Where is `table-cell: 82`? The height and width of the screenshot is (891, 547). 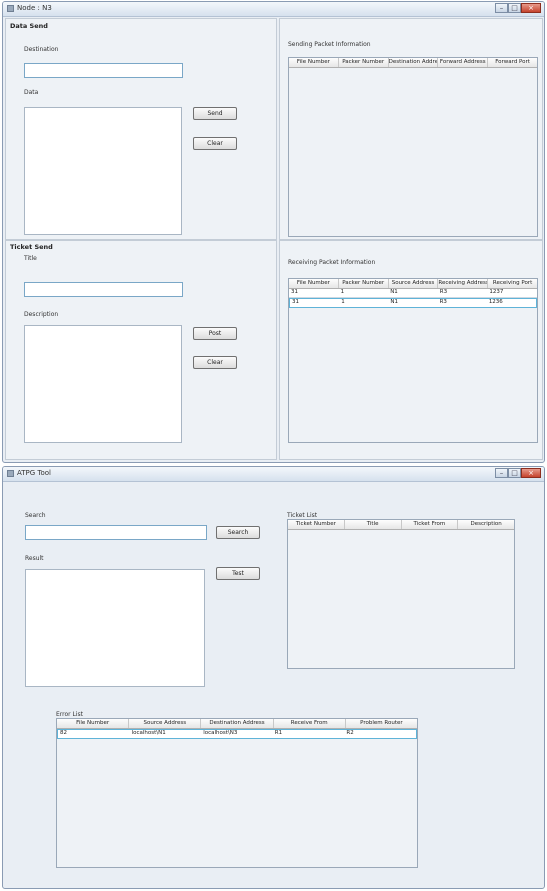 table-cell: 82 is located at coordinates (63, 733).